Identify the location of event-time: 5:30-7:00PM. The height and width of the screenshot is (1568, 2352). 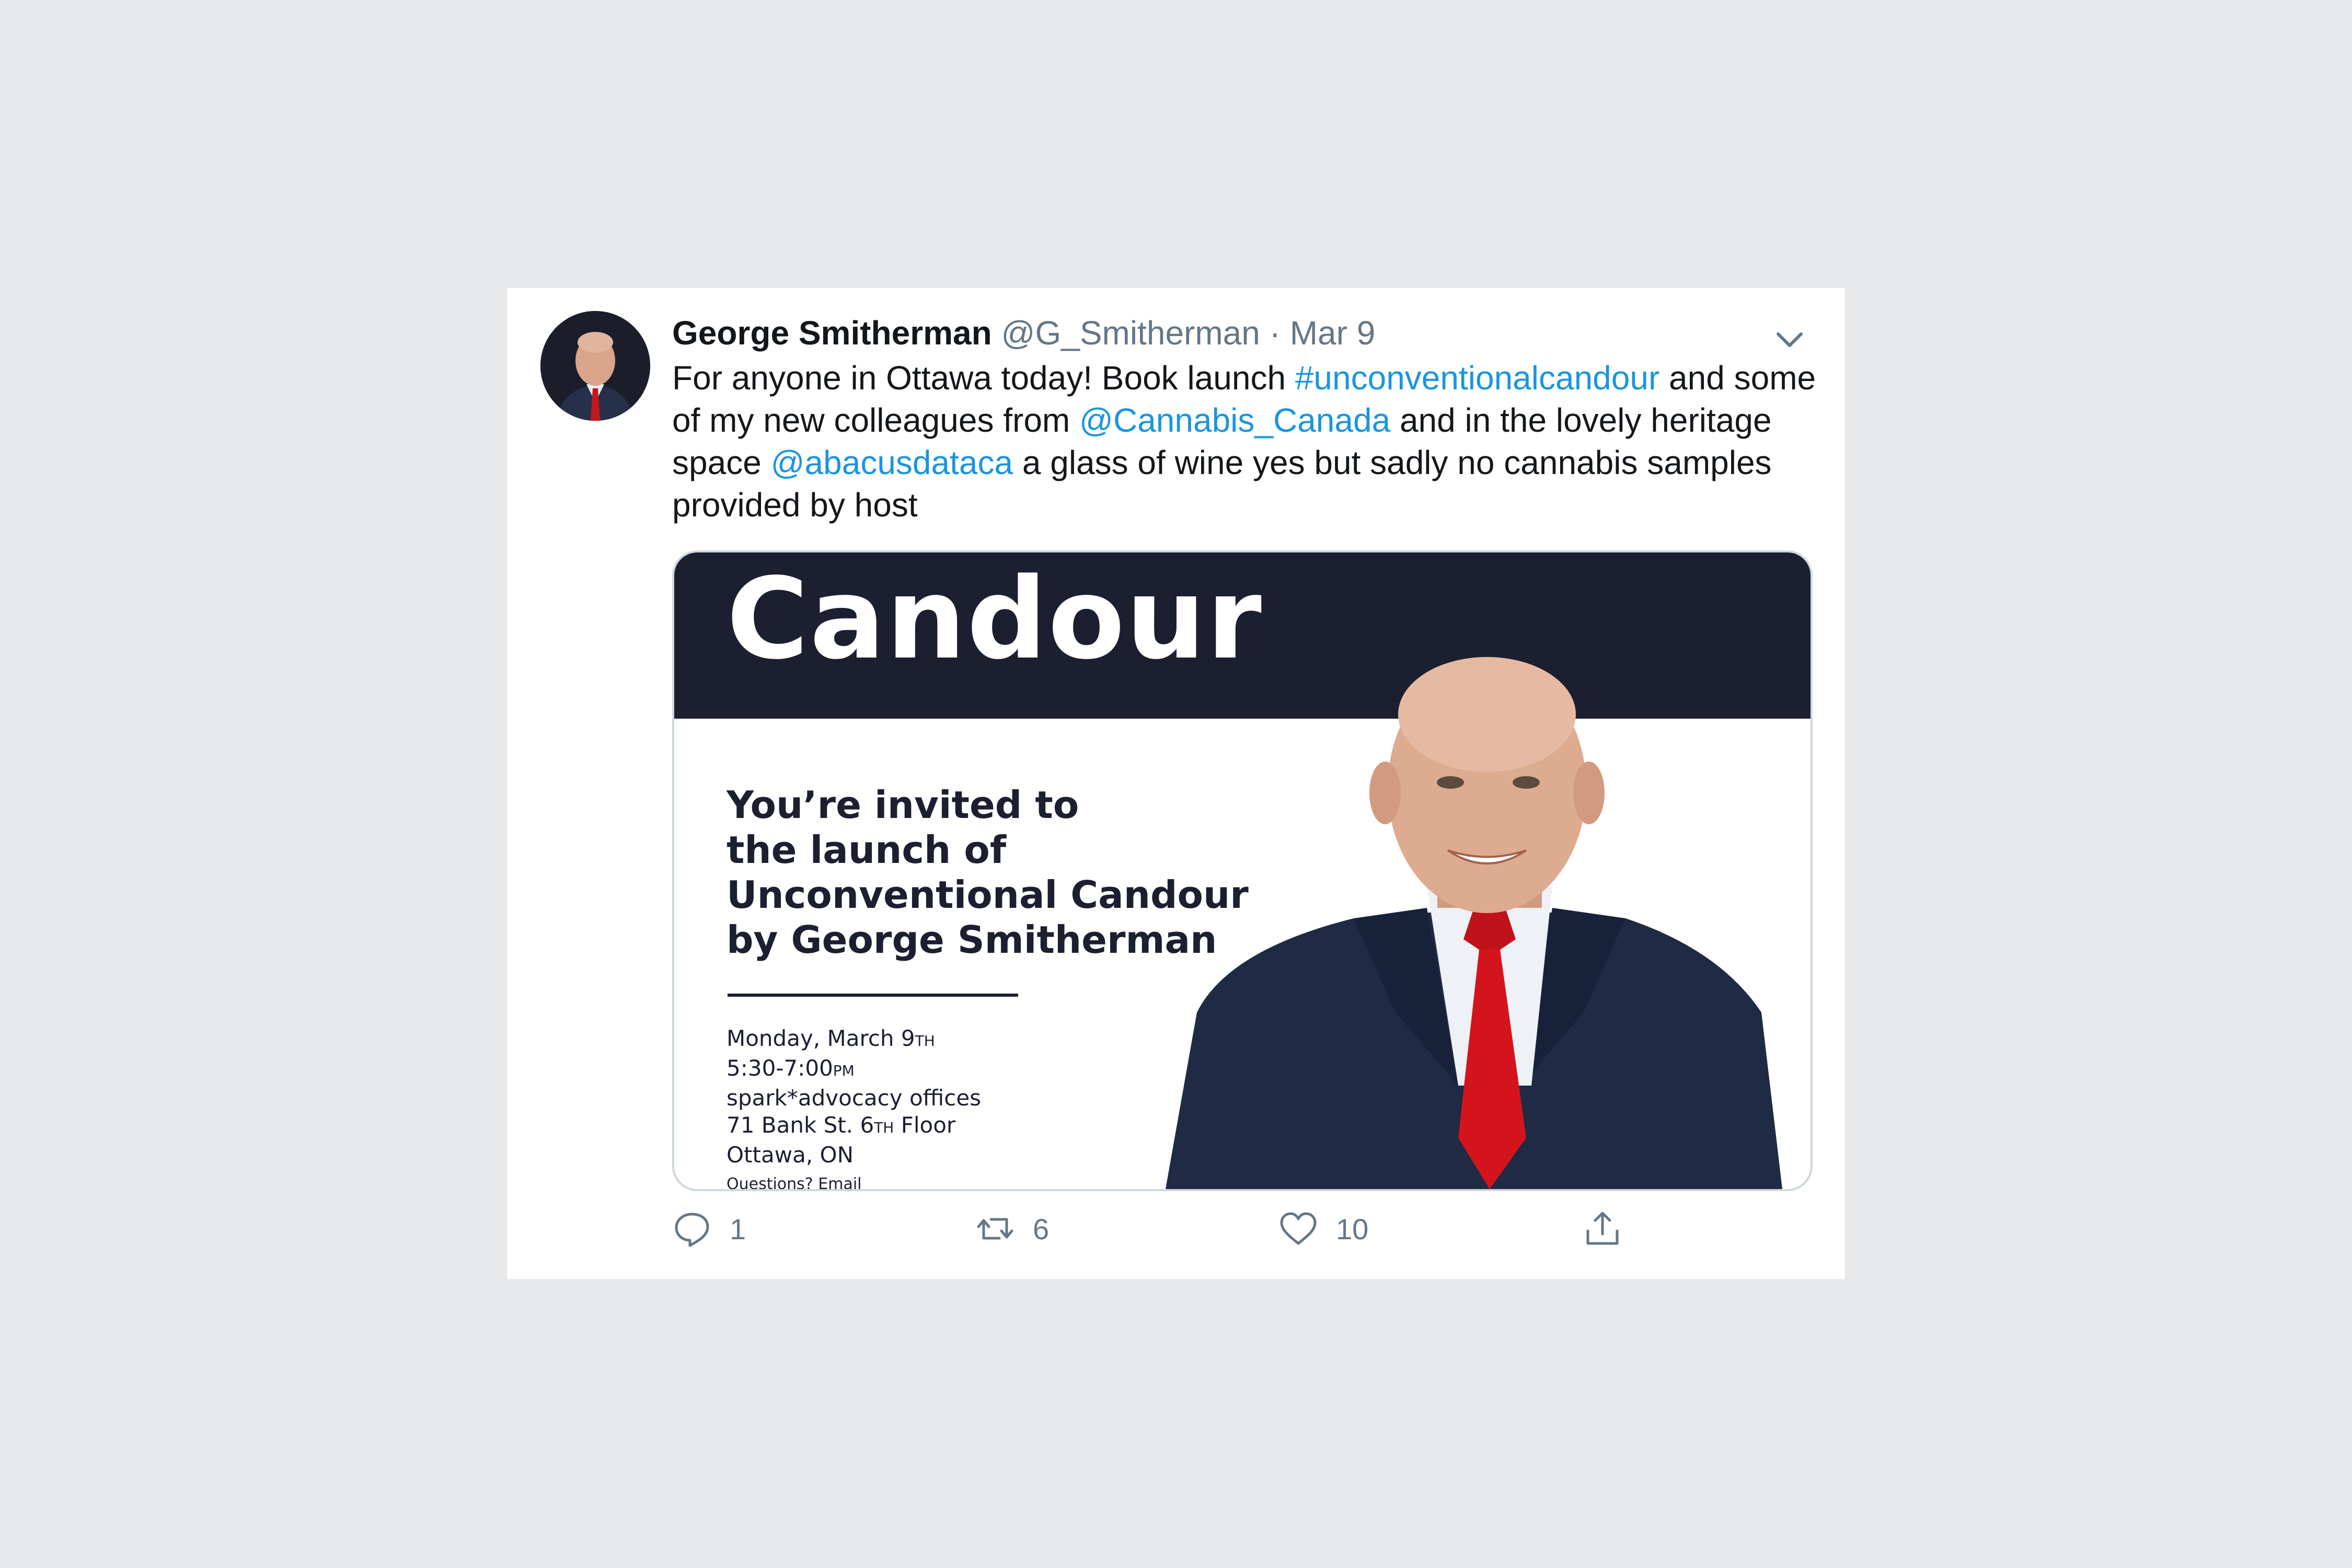
(854, 1070).